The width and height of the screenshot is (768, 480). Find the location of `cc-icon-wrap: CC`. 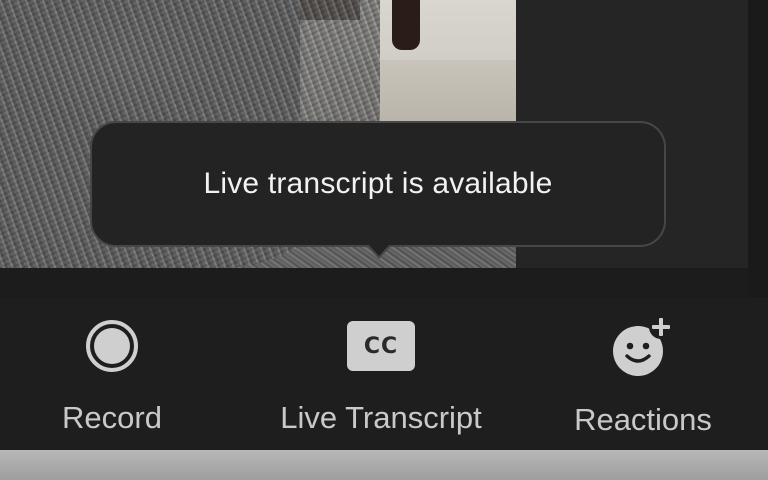

cc-icon-wrap: CC is located at coordinates (381, 346).